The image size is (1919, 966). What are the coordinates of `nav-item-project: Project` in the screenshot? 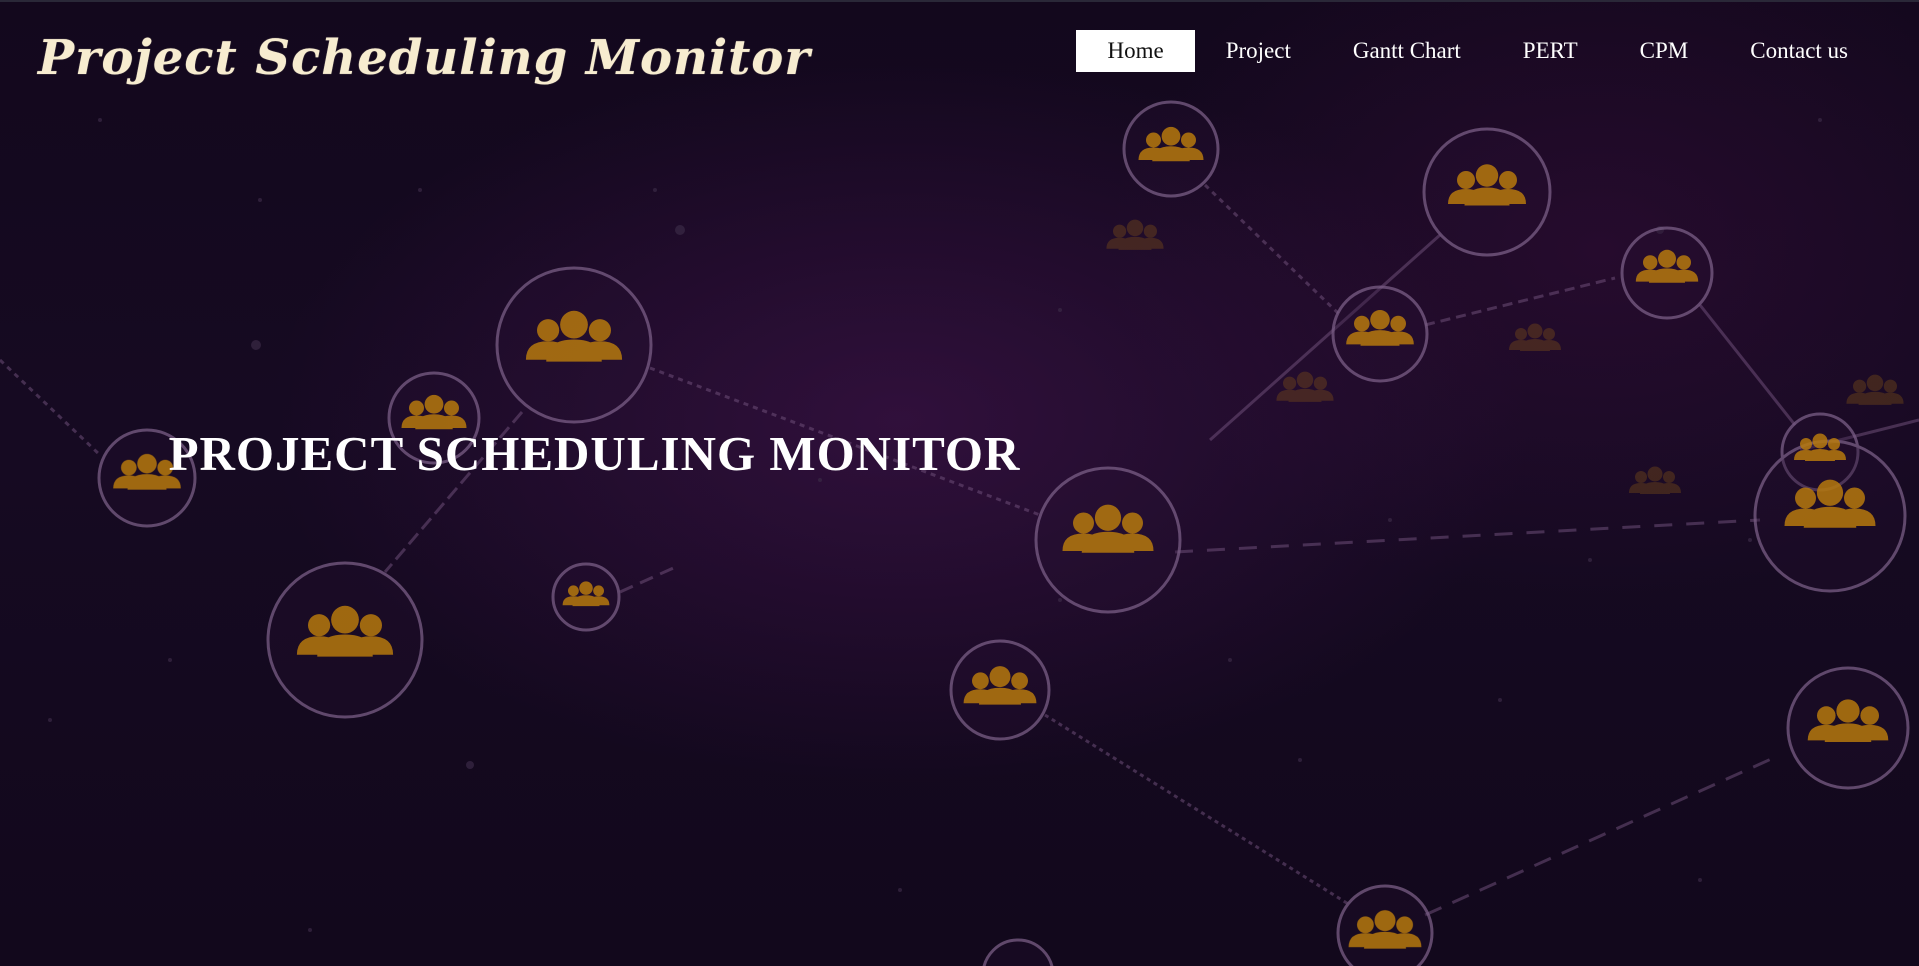 It's located at (1258, 51).